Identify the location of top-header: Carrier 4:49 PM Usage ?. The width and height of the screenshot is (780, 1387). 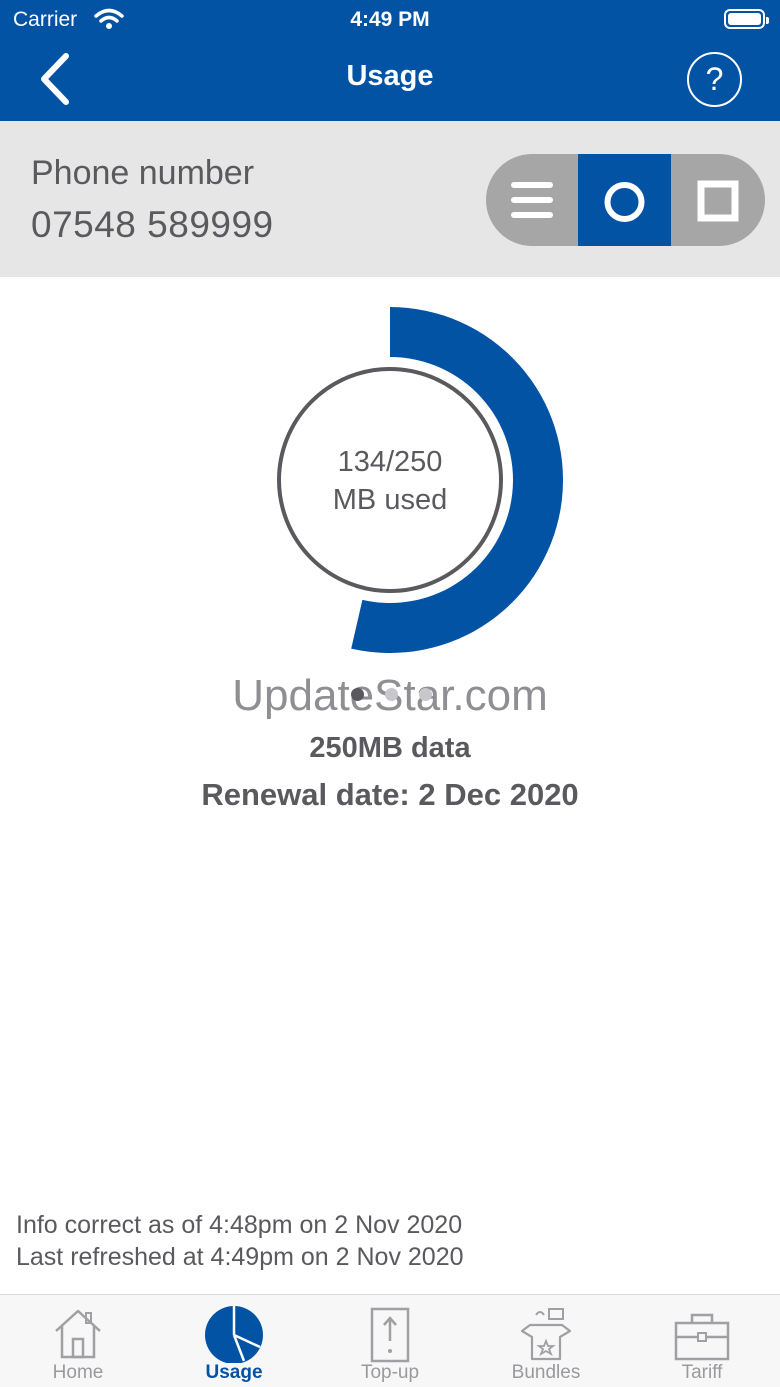
(390, 60).